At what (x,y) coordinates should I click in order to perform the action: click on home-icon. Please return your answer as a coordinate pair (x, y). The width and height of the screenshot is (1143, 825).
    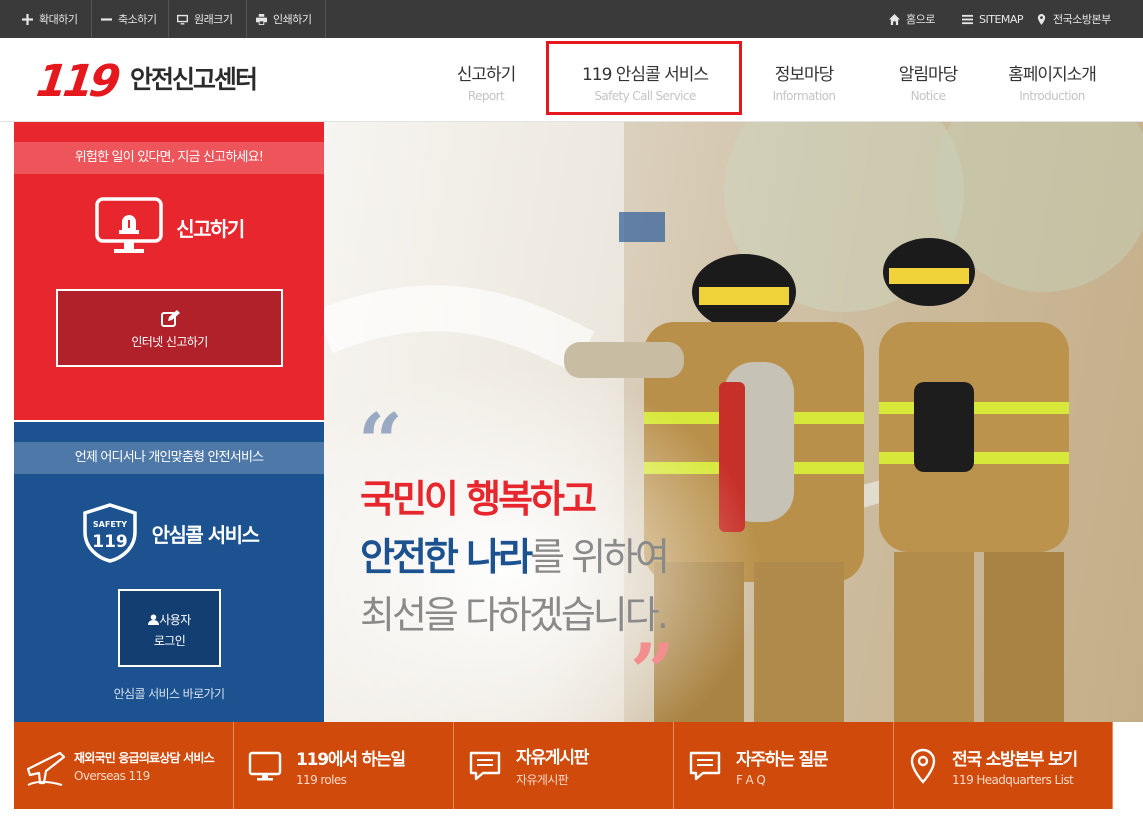
    Looking at the image, I should click on (894, 19).